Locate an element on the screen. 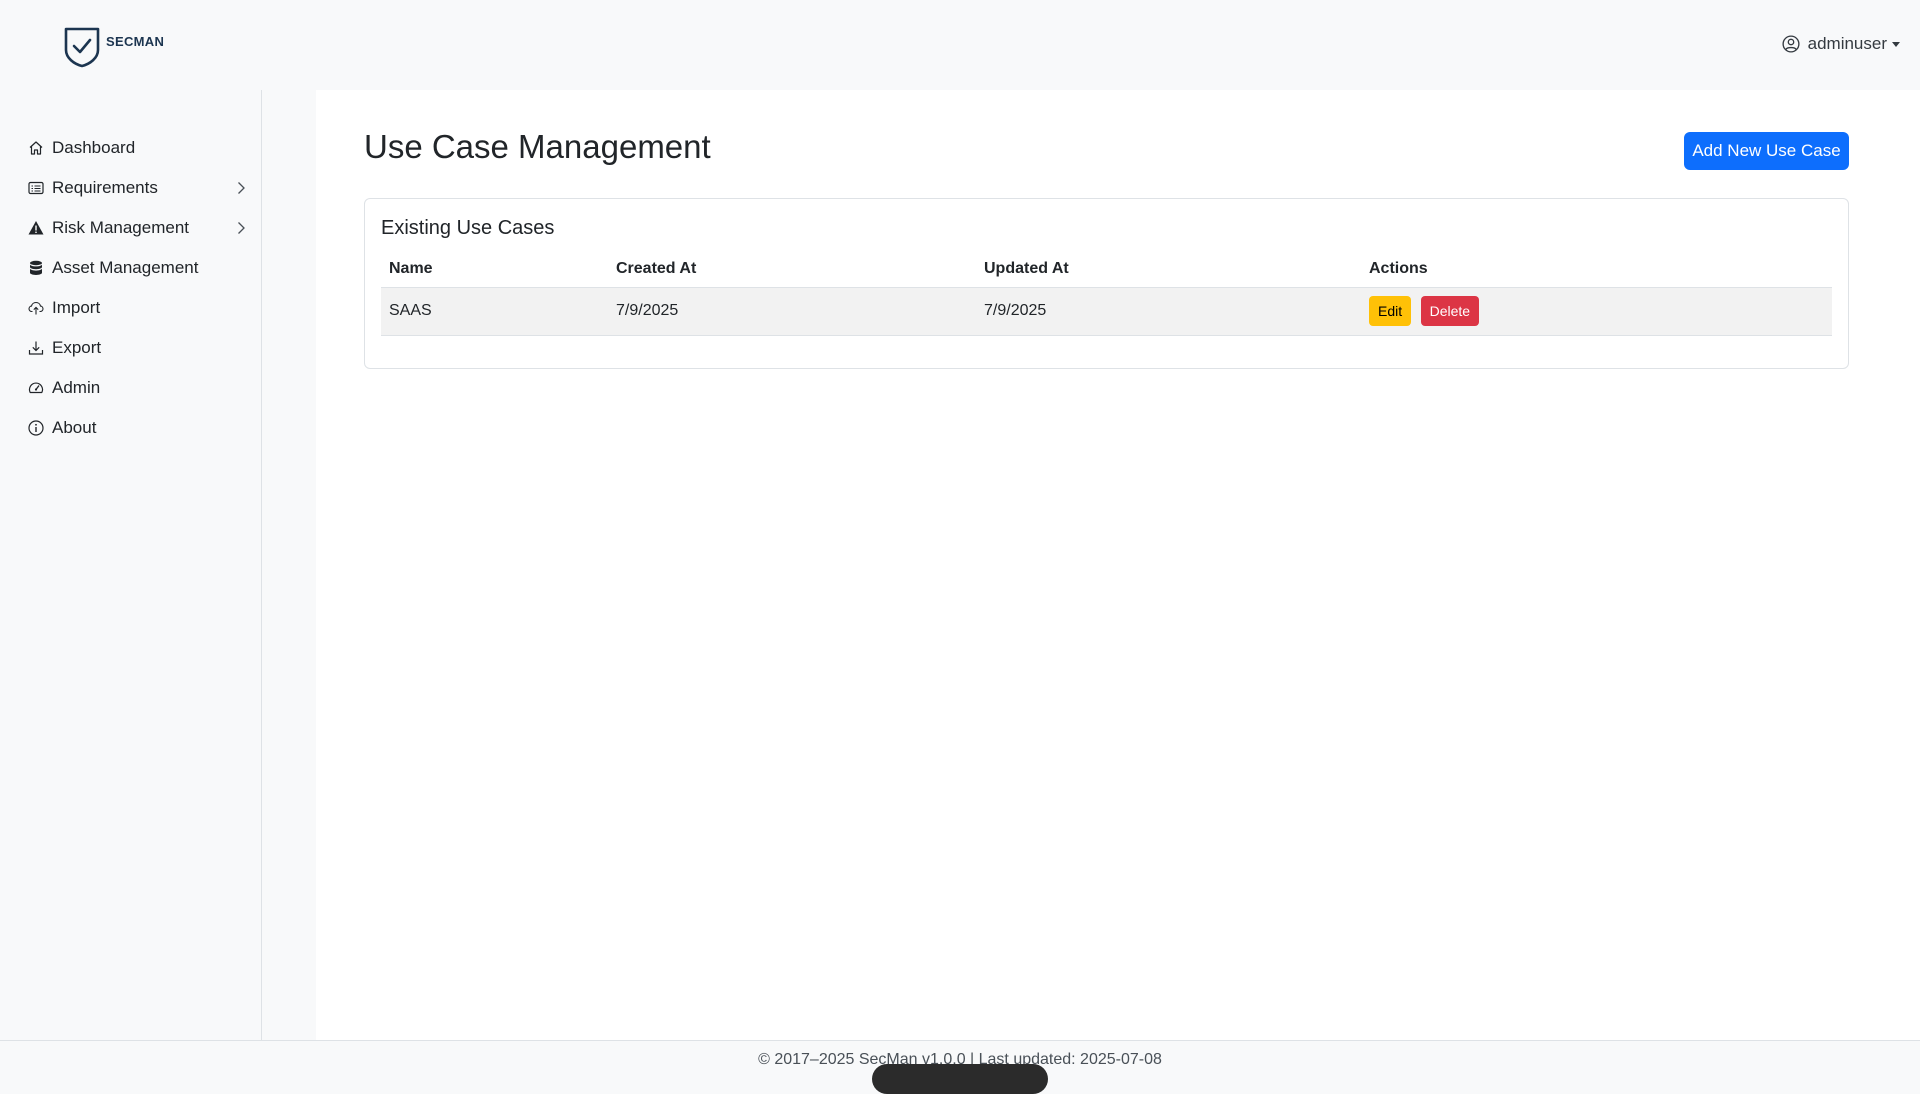  delete-button: Delete is located at coordinates (1450, 311).